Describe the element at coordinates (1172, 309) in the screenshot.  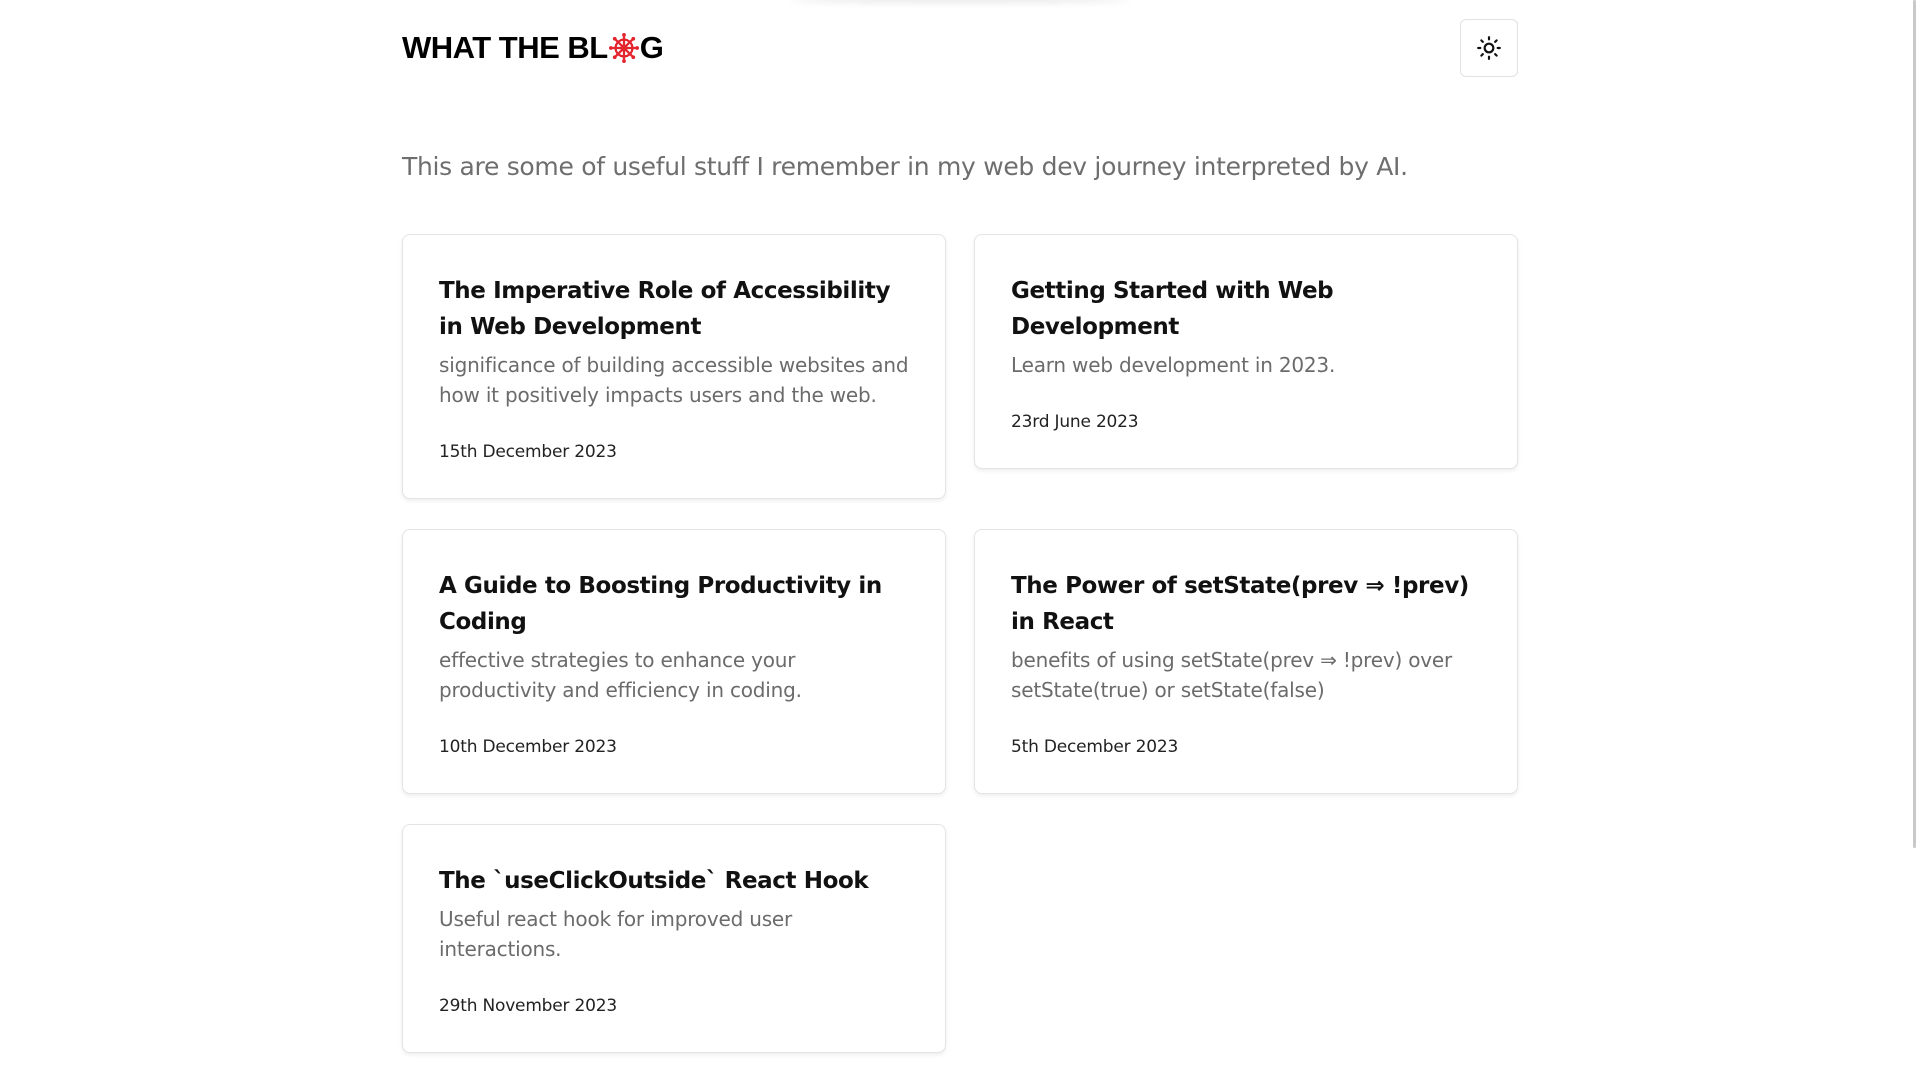
I see `post-title: Getting Started with Web Development` at that location.